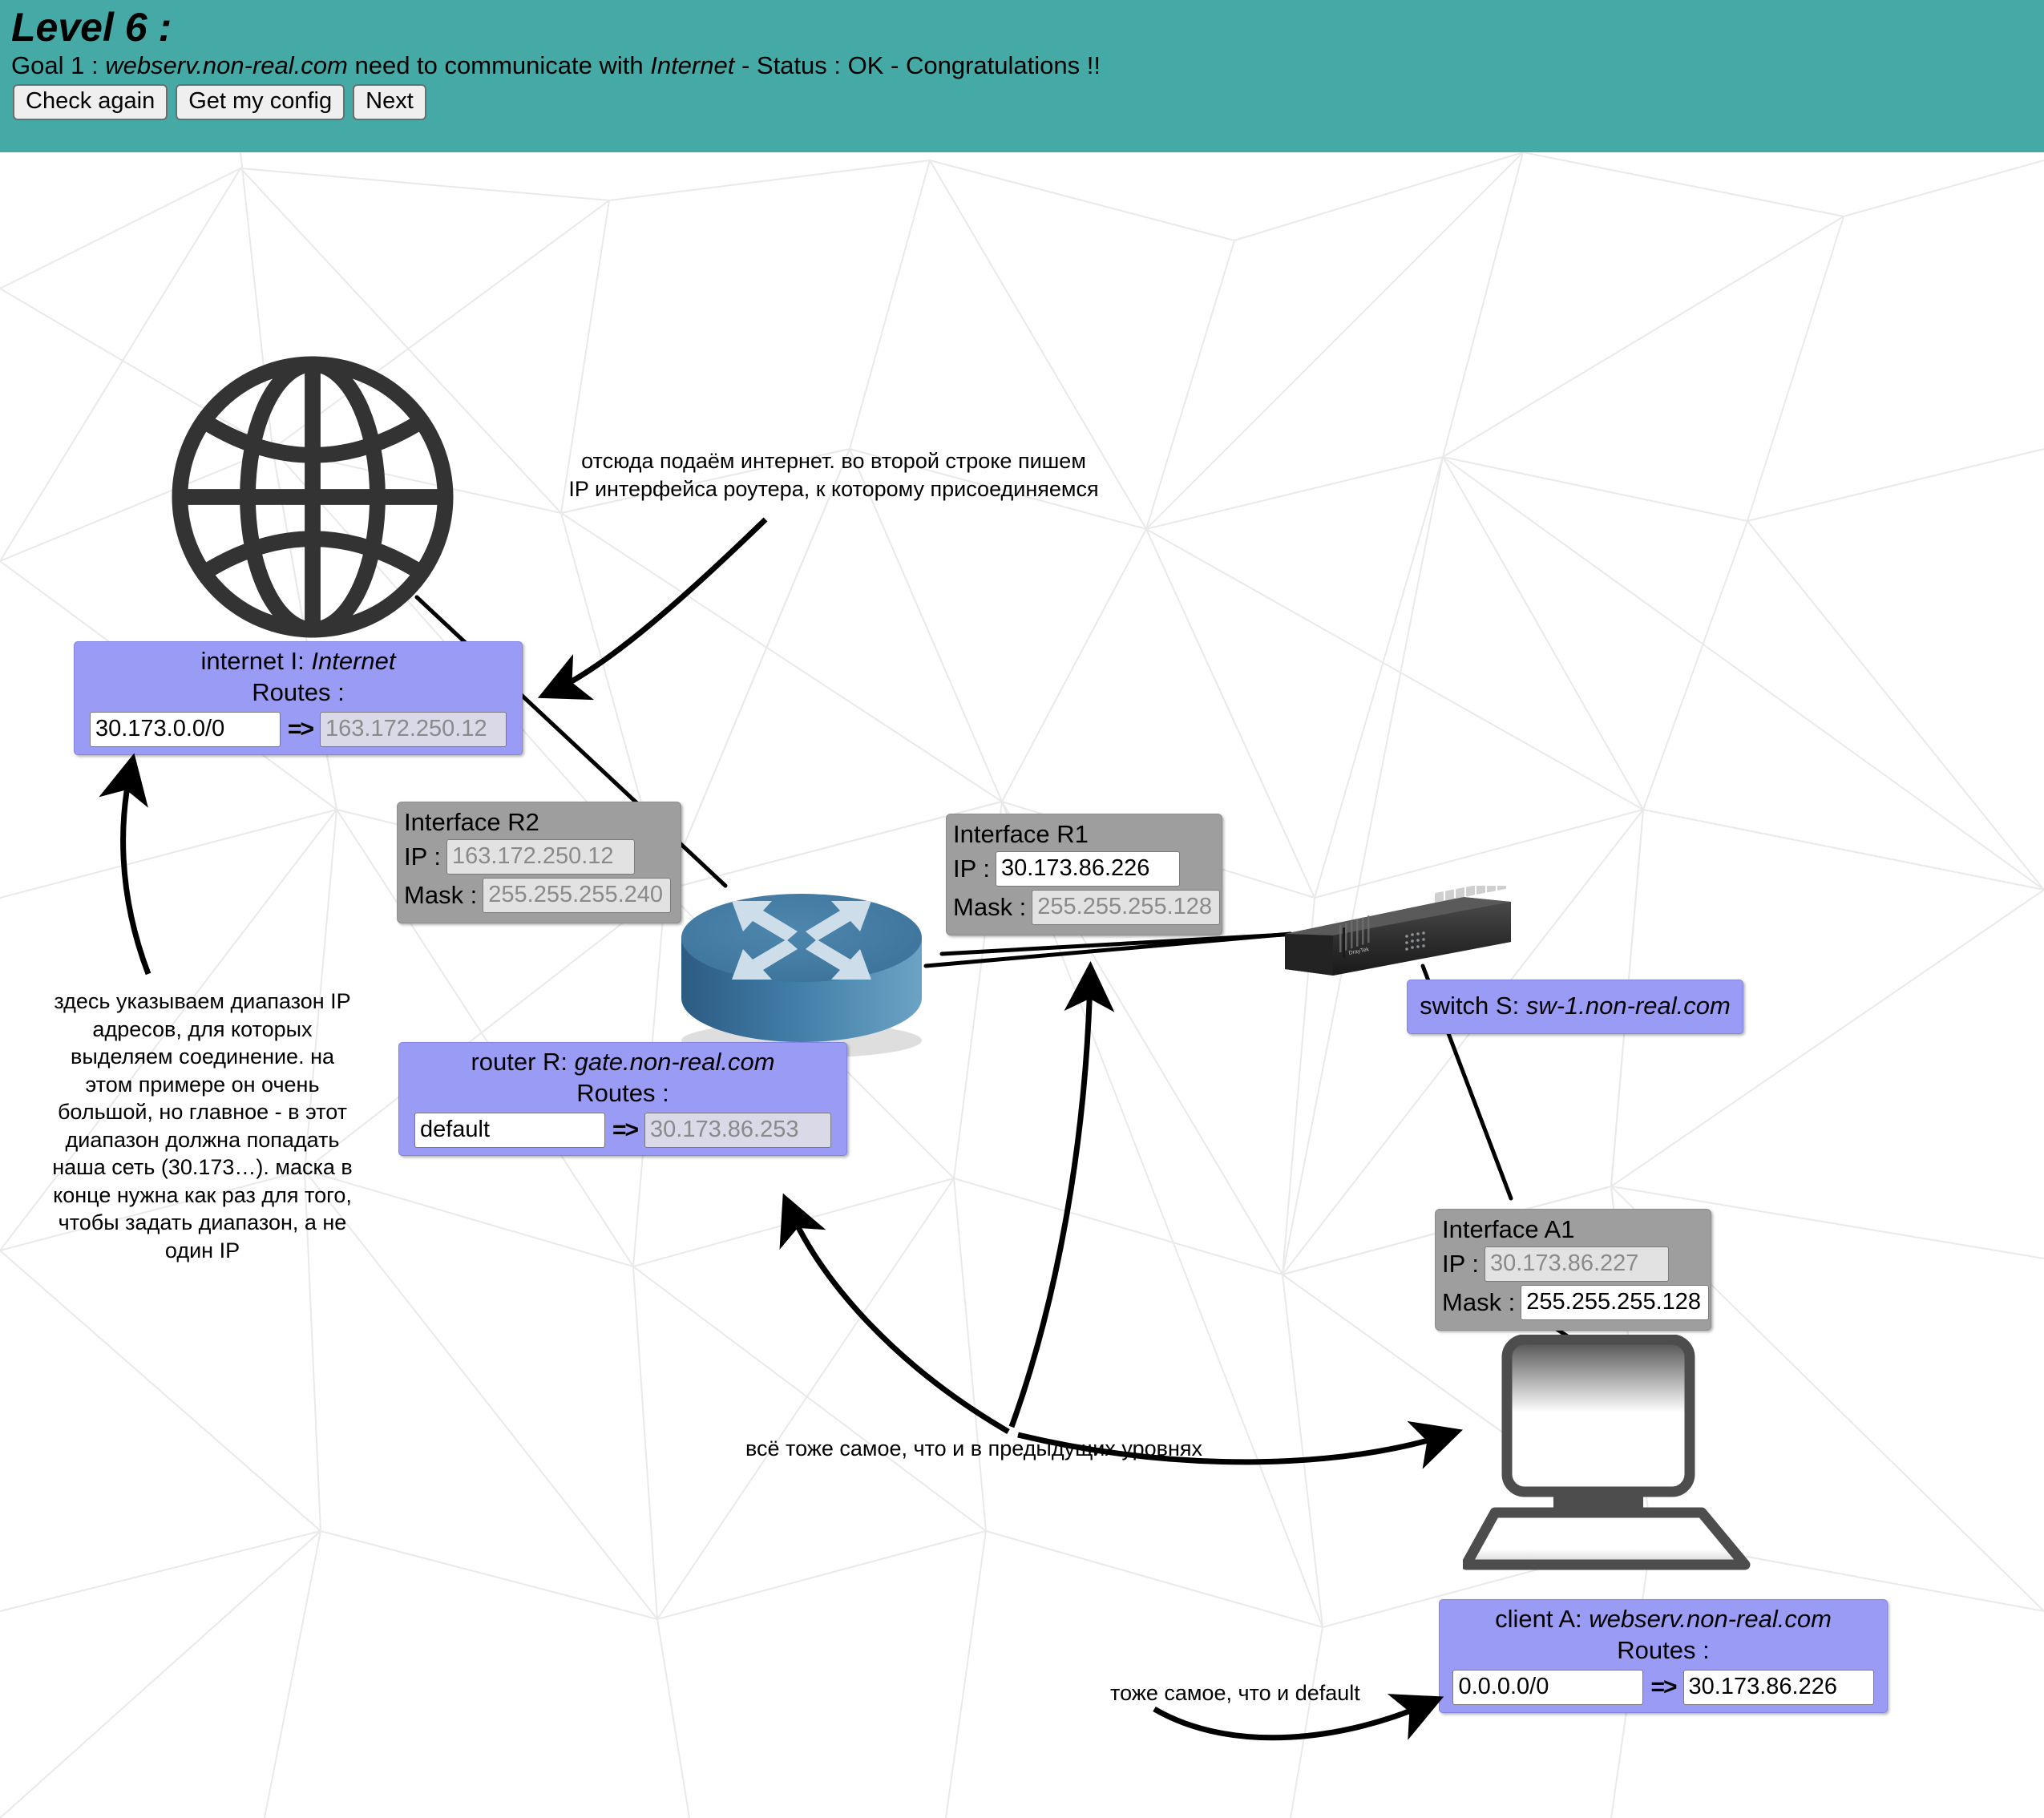 The height and width of the screenshot is (1818, 2044). Describe the element at coordinates (523, 1062) in the screenshot. I see `router-node-prefix: router R:` at that location.